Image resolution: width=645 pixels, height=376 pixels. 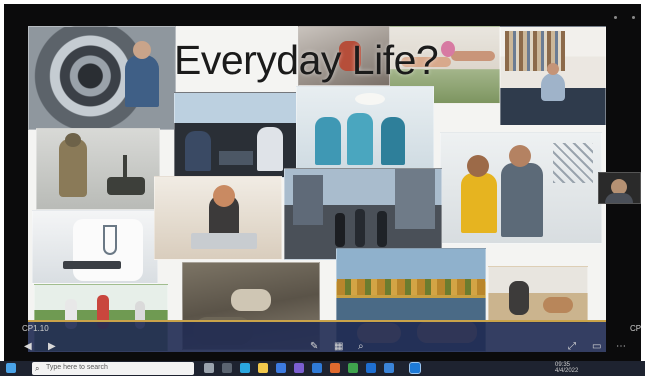 What do you see at coordinates (353, 368) in the screenshot?
I see `chrome-icon` at bounding box center [353, 368].